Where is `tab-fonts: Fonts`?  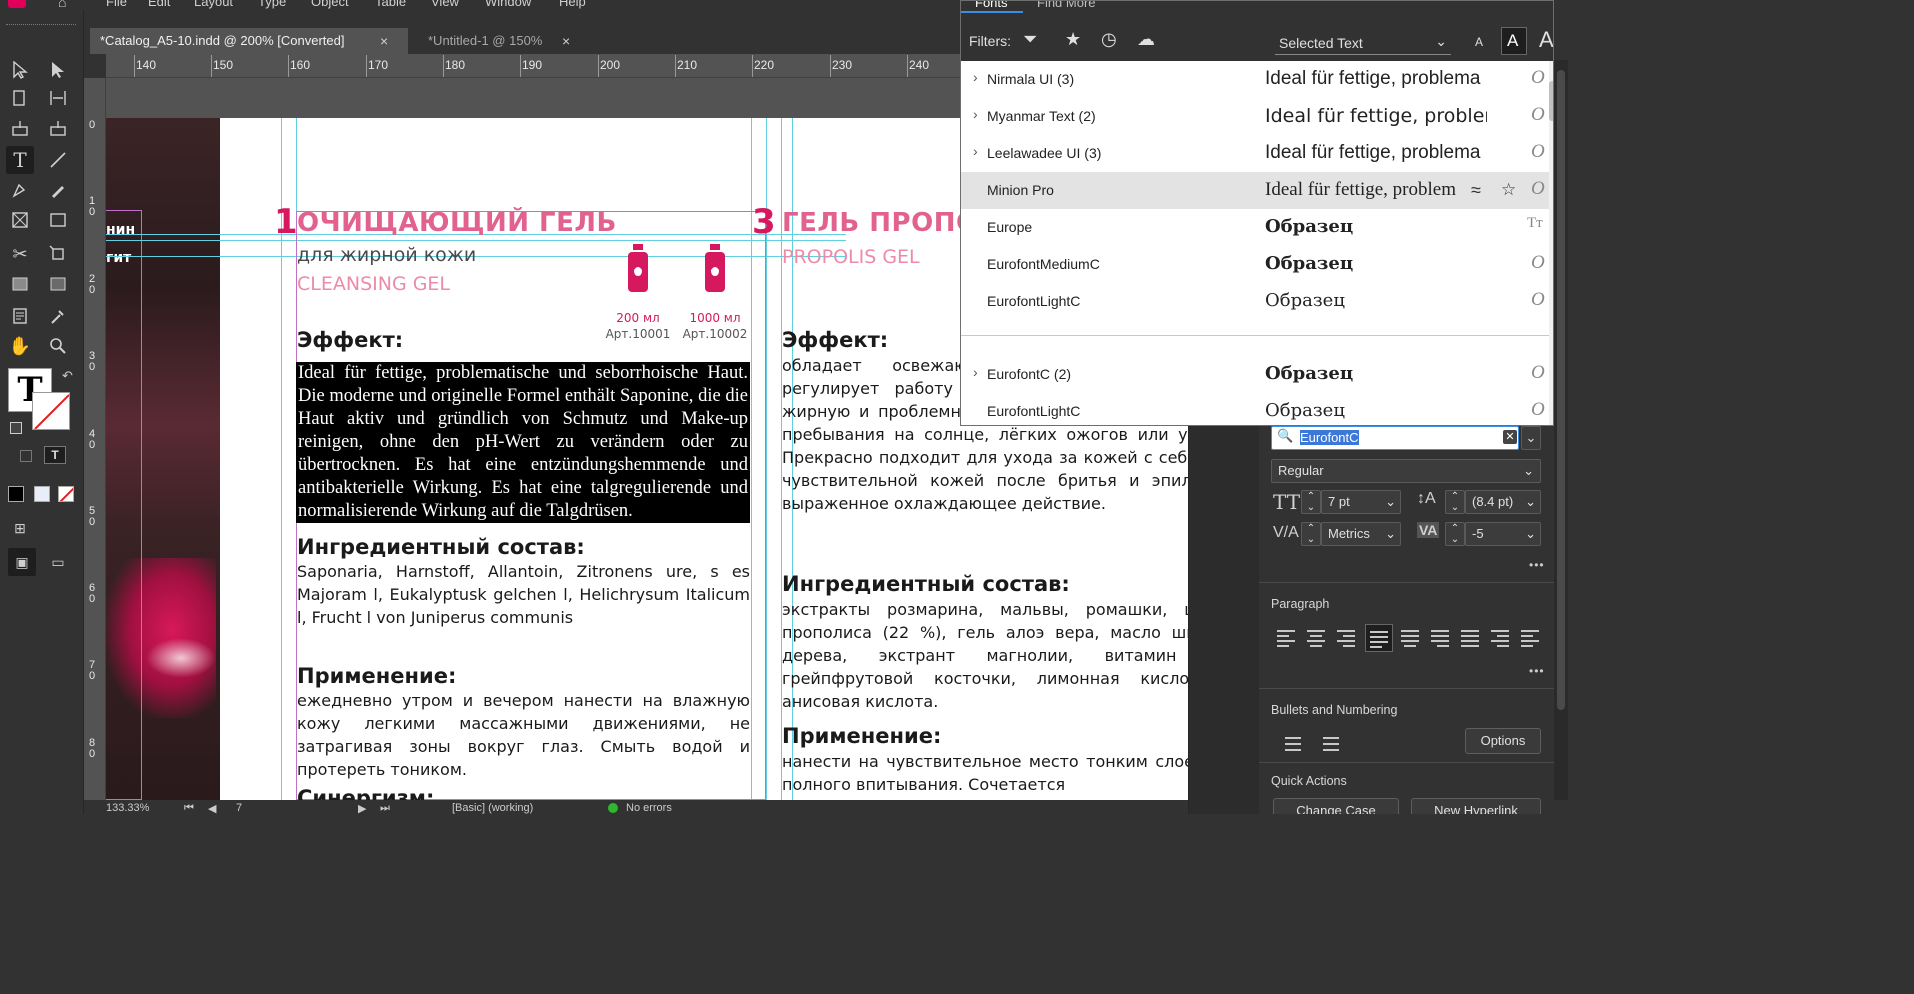 tab-fonts: Fonts is located at coordinates (991, 5).